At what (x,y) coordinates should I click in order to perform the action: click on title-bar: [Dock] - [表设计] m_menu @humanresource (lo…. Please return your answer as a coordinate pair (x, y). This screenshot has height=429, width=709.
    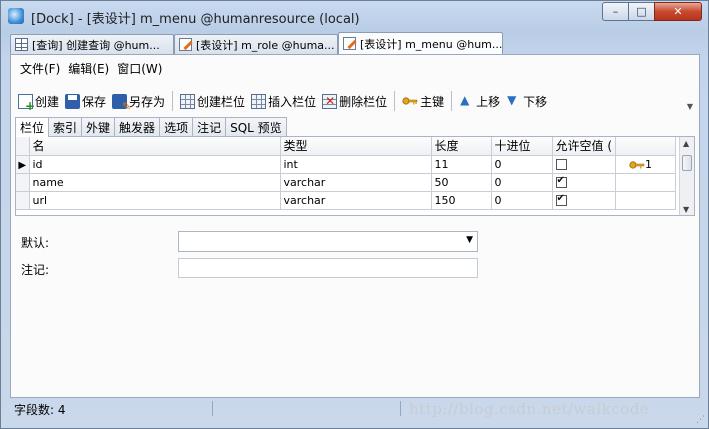
    Looking at the image, I should click on (354, 16).